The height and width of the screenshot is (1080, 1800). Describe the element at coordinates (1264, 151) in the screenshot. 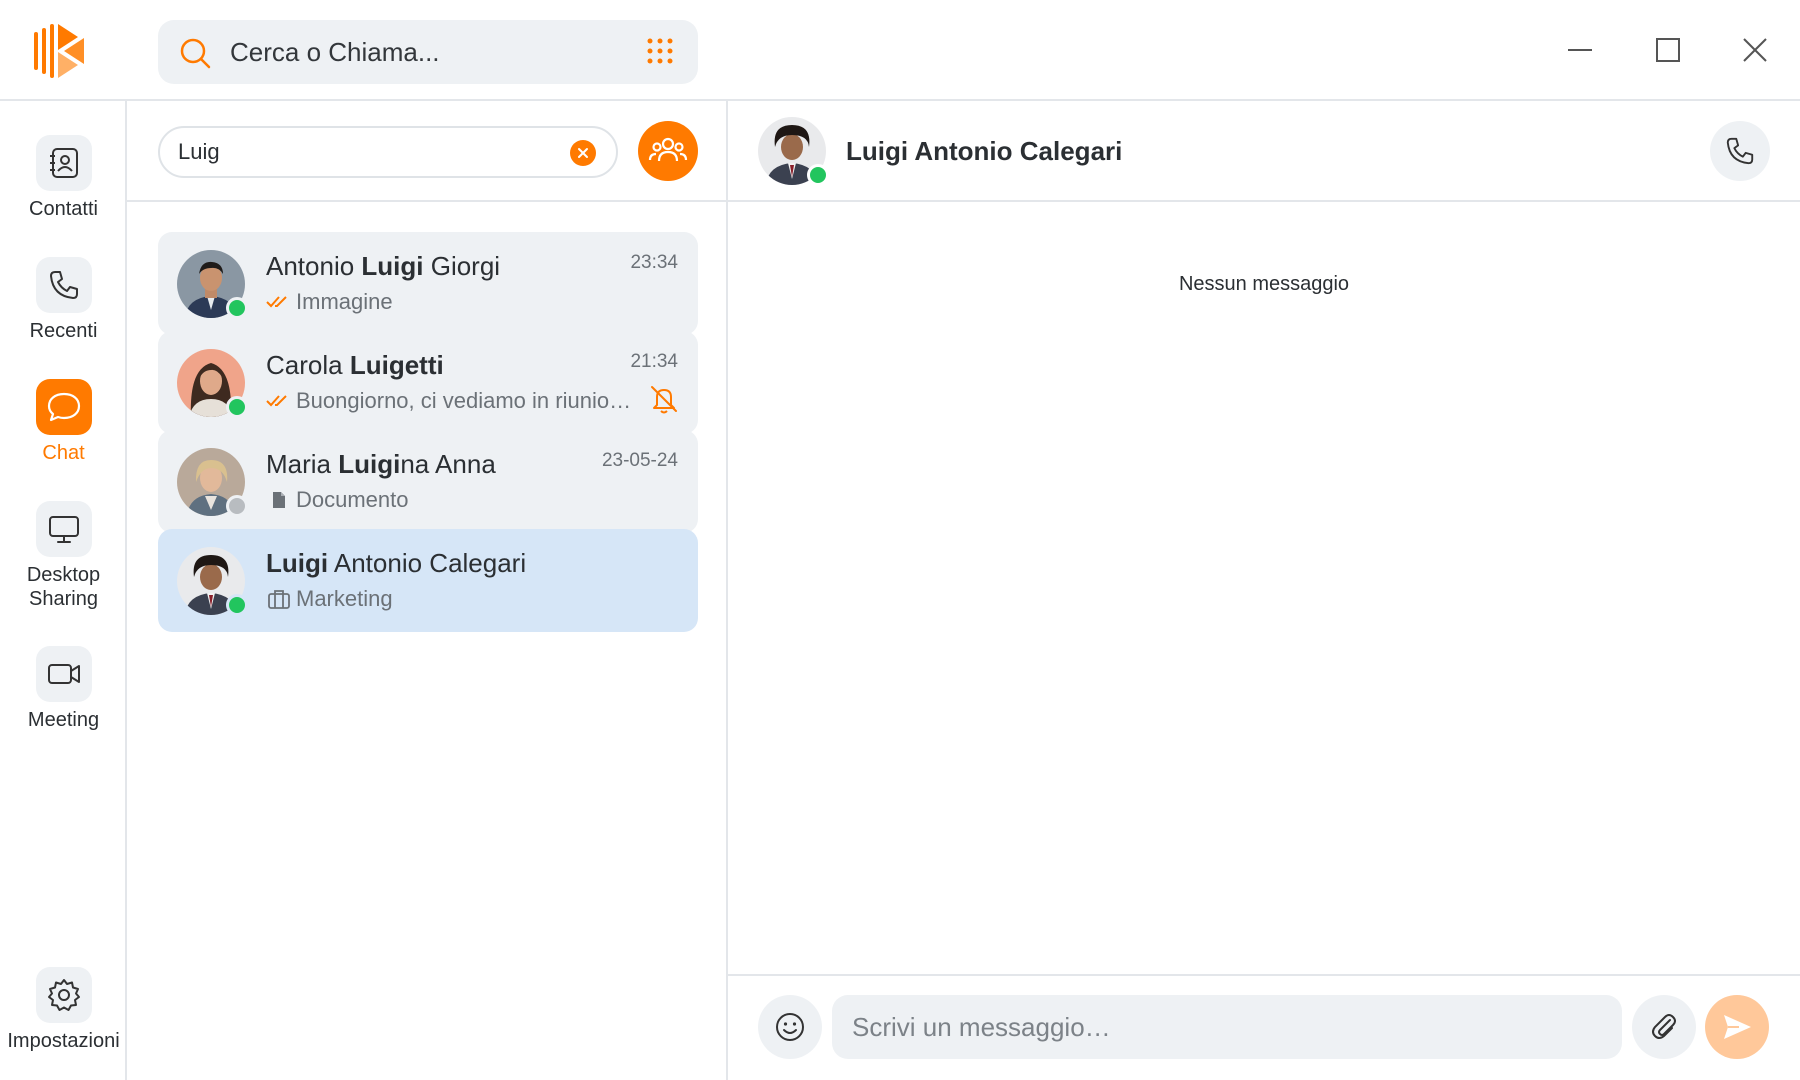

I see `conversation-header: Luigi Antonio Calegari` at that location.